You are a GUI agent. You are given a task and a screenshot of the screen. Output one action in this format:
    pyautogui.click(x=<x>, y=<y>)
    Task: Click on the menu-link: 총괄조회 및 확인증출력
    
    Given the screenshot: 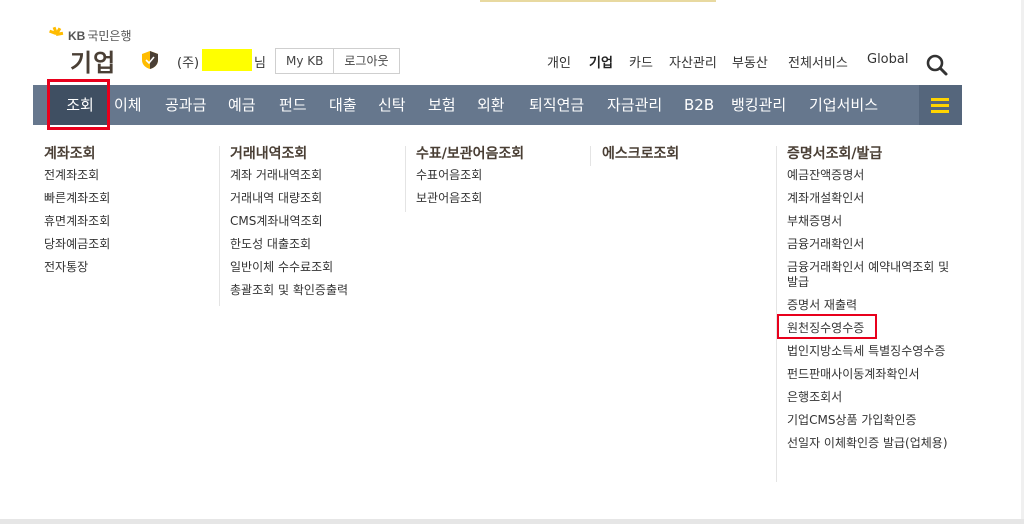 What is the action you would take?
    pyautogui.click(x=315, y=290)
    